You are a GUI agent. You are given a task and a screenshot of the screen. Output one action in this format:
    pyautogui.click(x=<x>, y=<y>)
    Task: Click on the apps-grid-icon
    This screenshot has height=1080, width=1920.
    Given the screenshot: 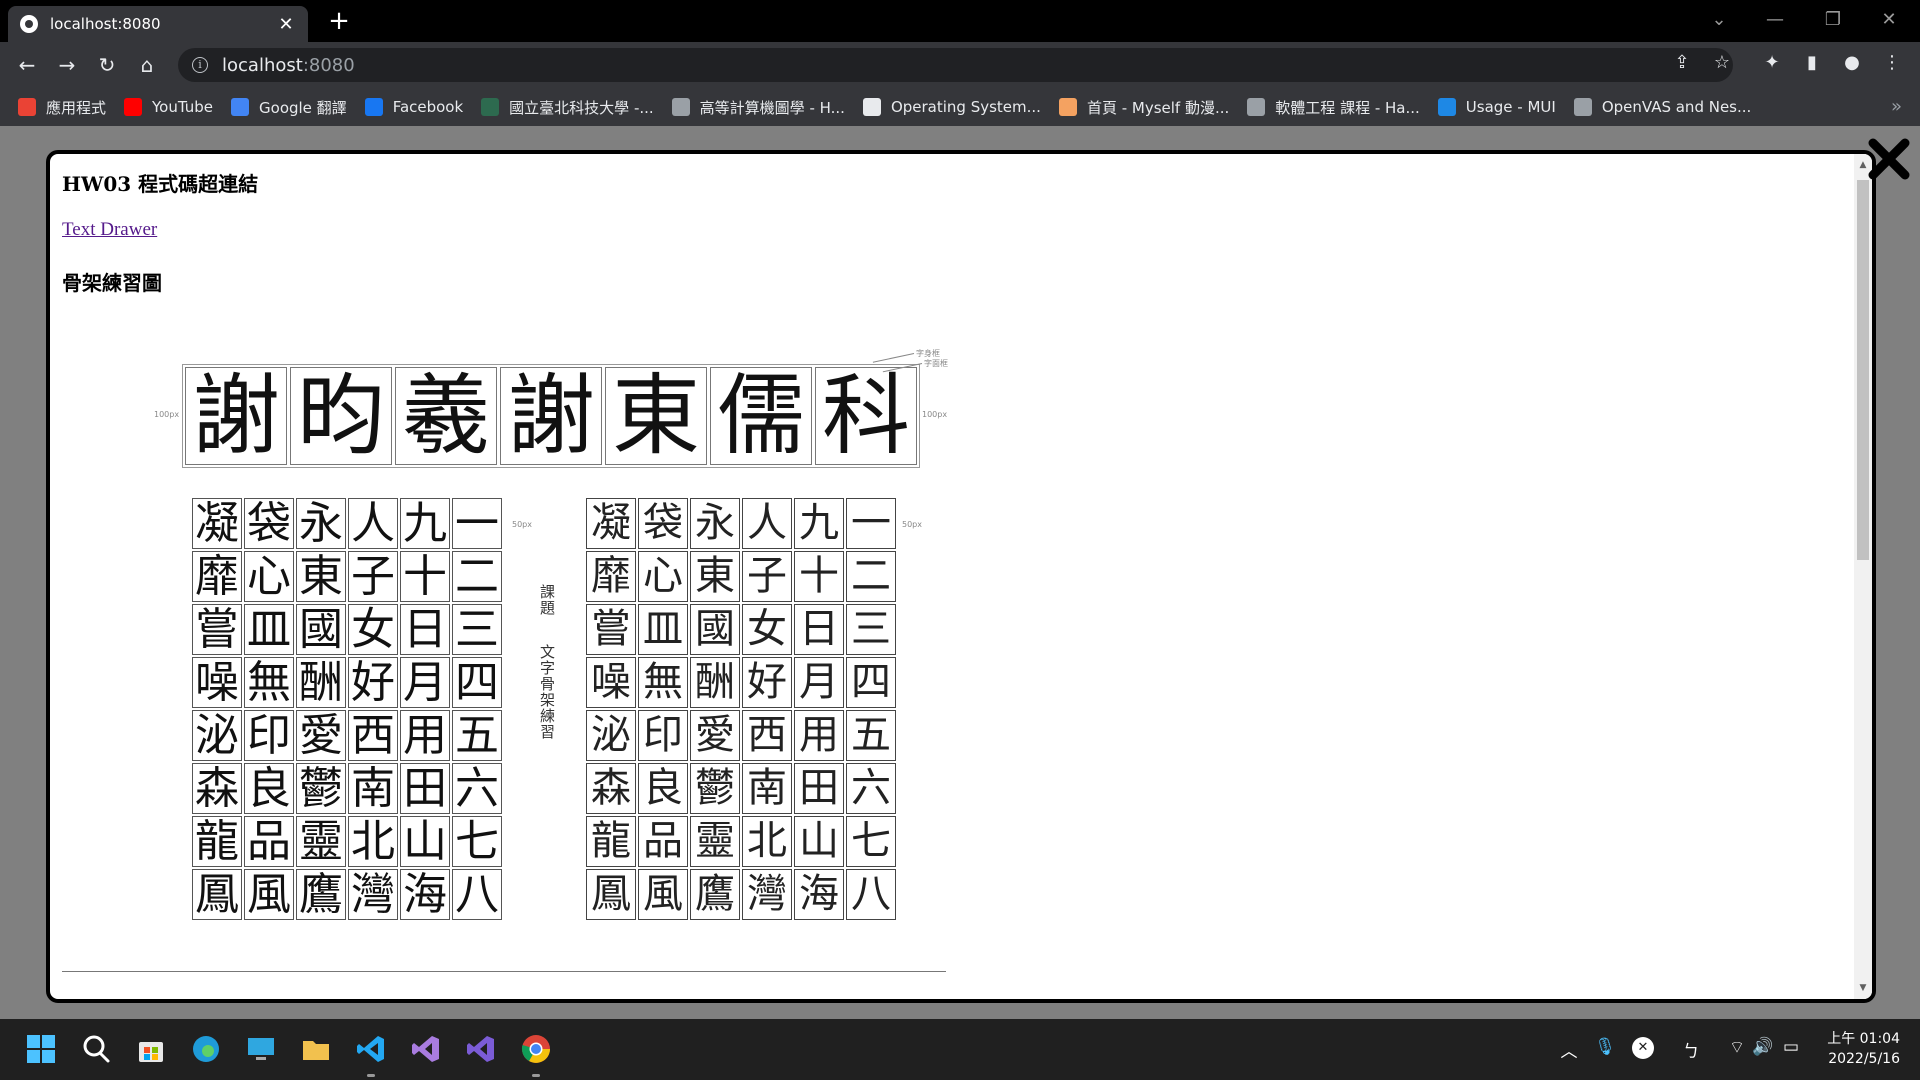 What is the action you would take?
    pyautogui.click(x=27, y=107)
    